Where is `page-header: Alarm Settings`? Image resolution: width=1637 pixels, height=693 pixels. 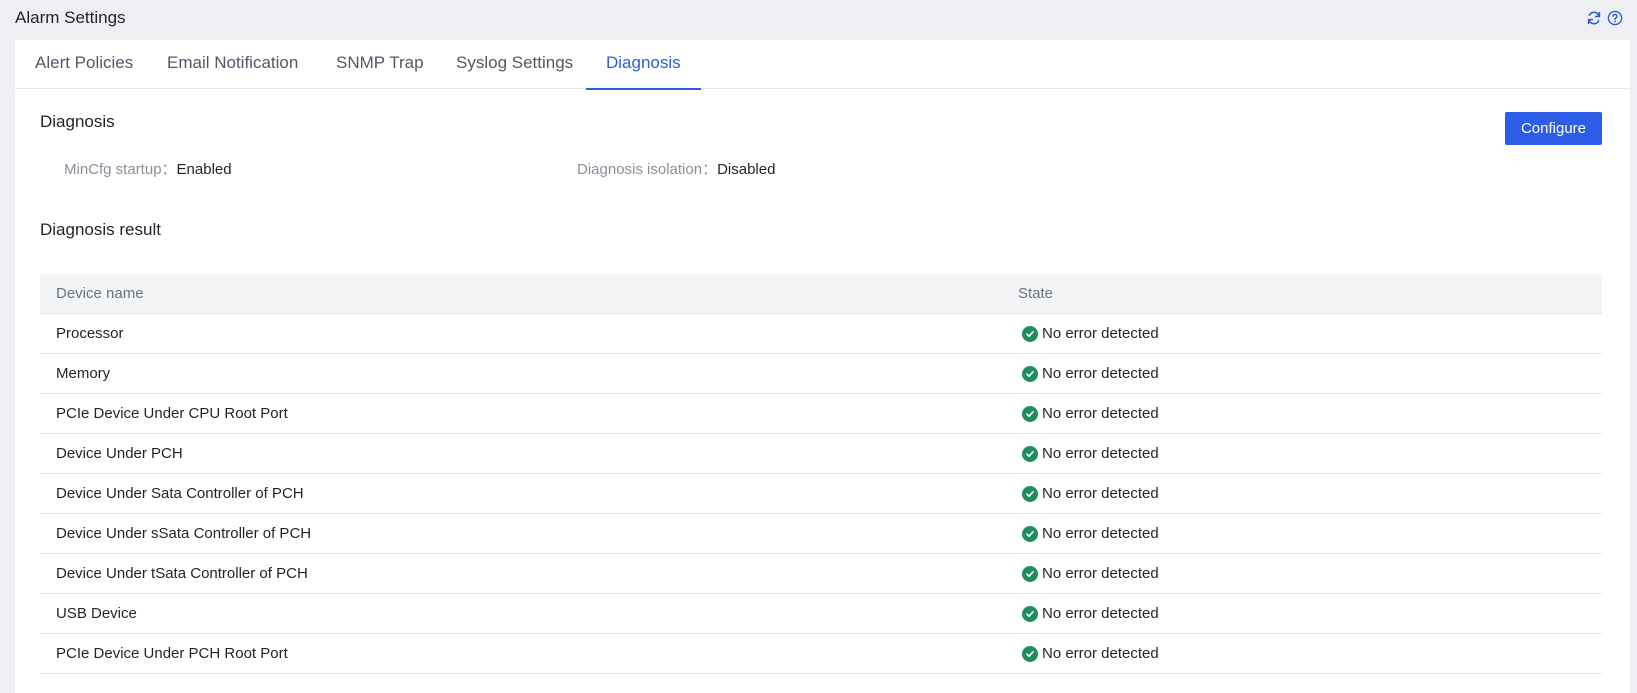 page-header: Alarm Settings is located at coordinates (818, 19).